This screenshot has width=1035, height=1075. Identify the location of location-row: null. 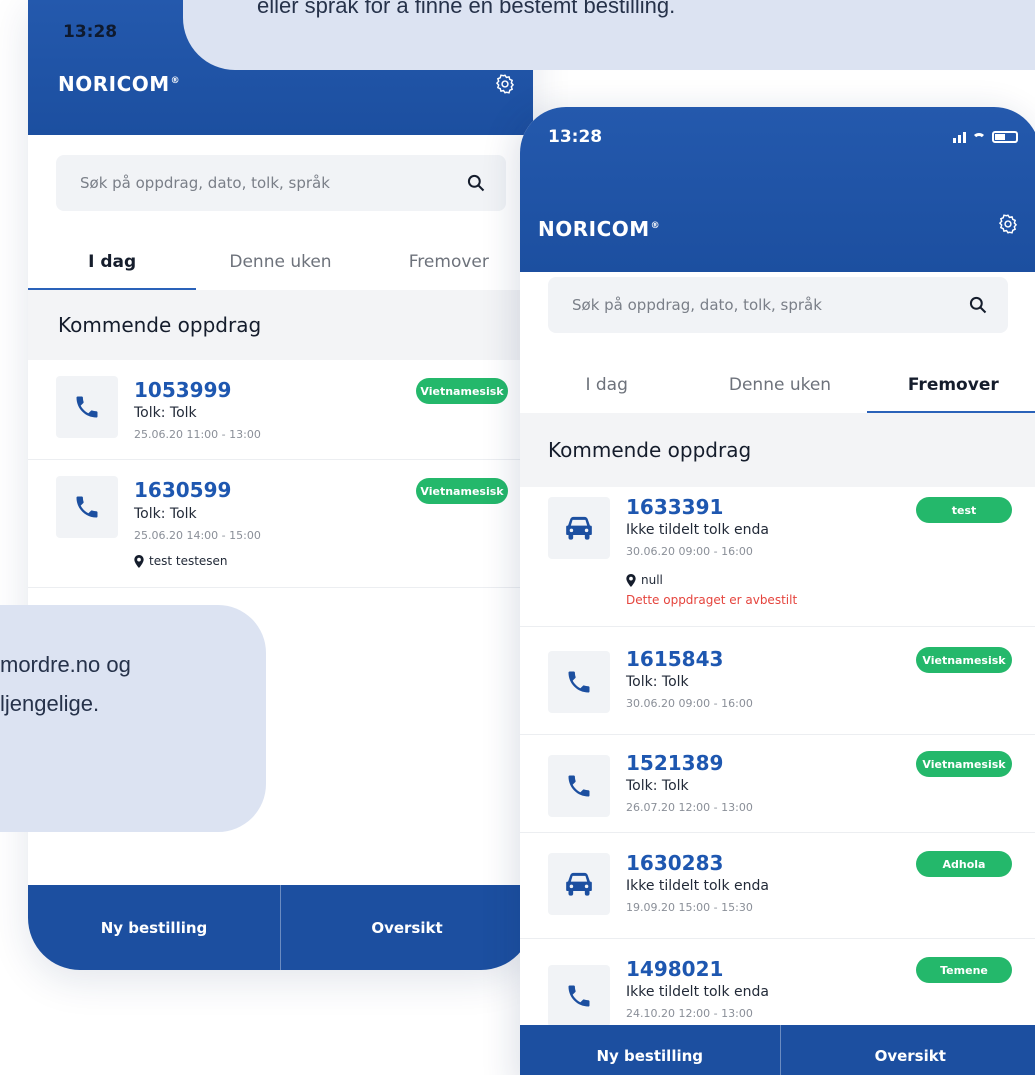
(644, 580).